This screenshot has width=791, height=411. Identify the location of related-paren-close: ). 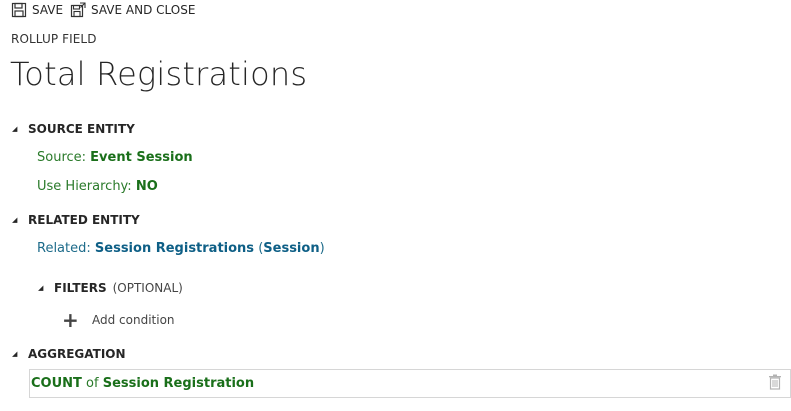
(322, 248).